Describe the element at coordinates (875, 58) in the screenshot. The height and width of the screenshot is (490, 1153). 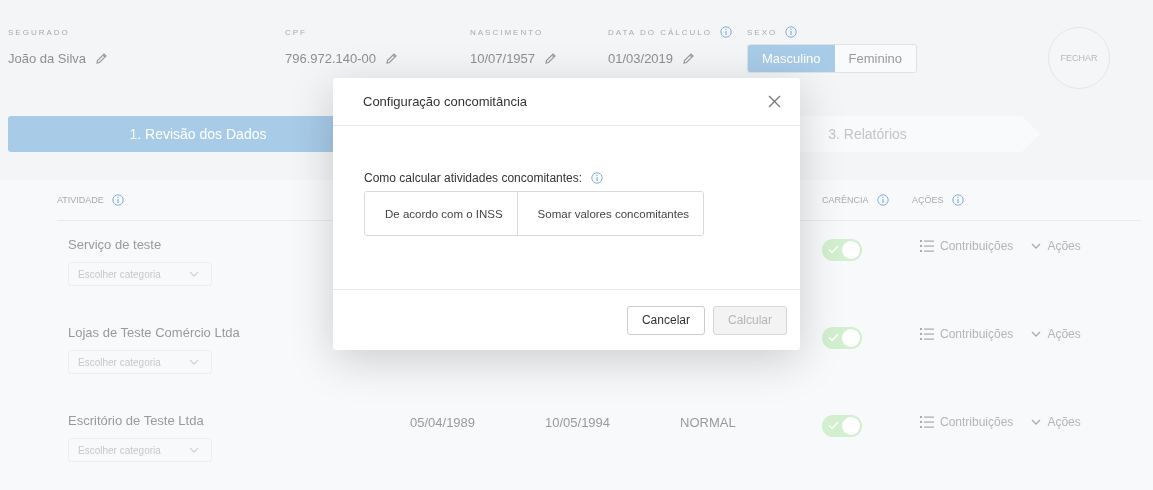
I see `sex-option: Feminino` at that location.